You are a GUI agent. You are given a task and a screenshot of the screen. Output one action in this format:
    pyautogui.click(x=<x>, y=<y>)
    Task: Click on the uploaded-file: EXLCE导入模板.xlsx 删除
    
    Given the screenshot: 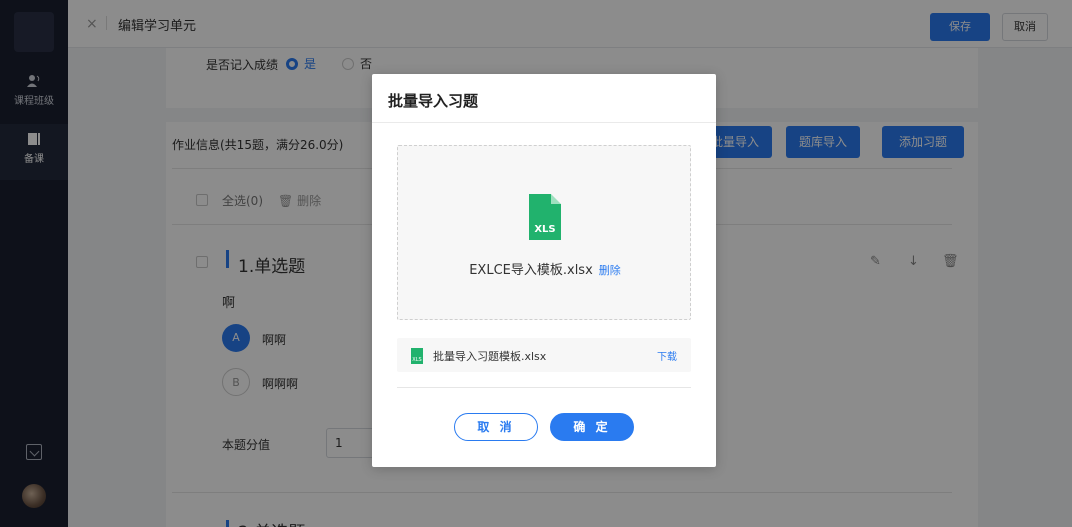 What is the action you would take?
    pyautogui.click(x=545, y=268)
    